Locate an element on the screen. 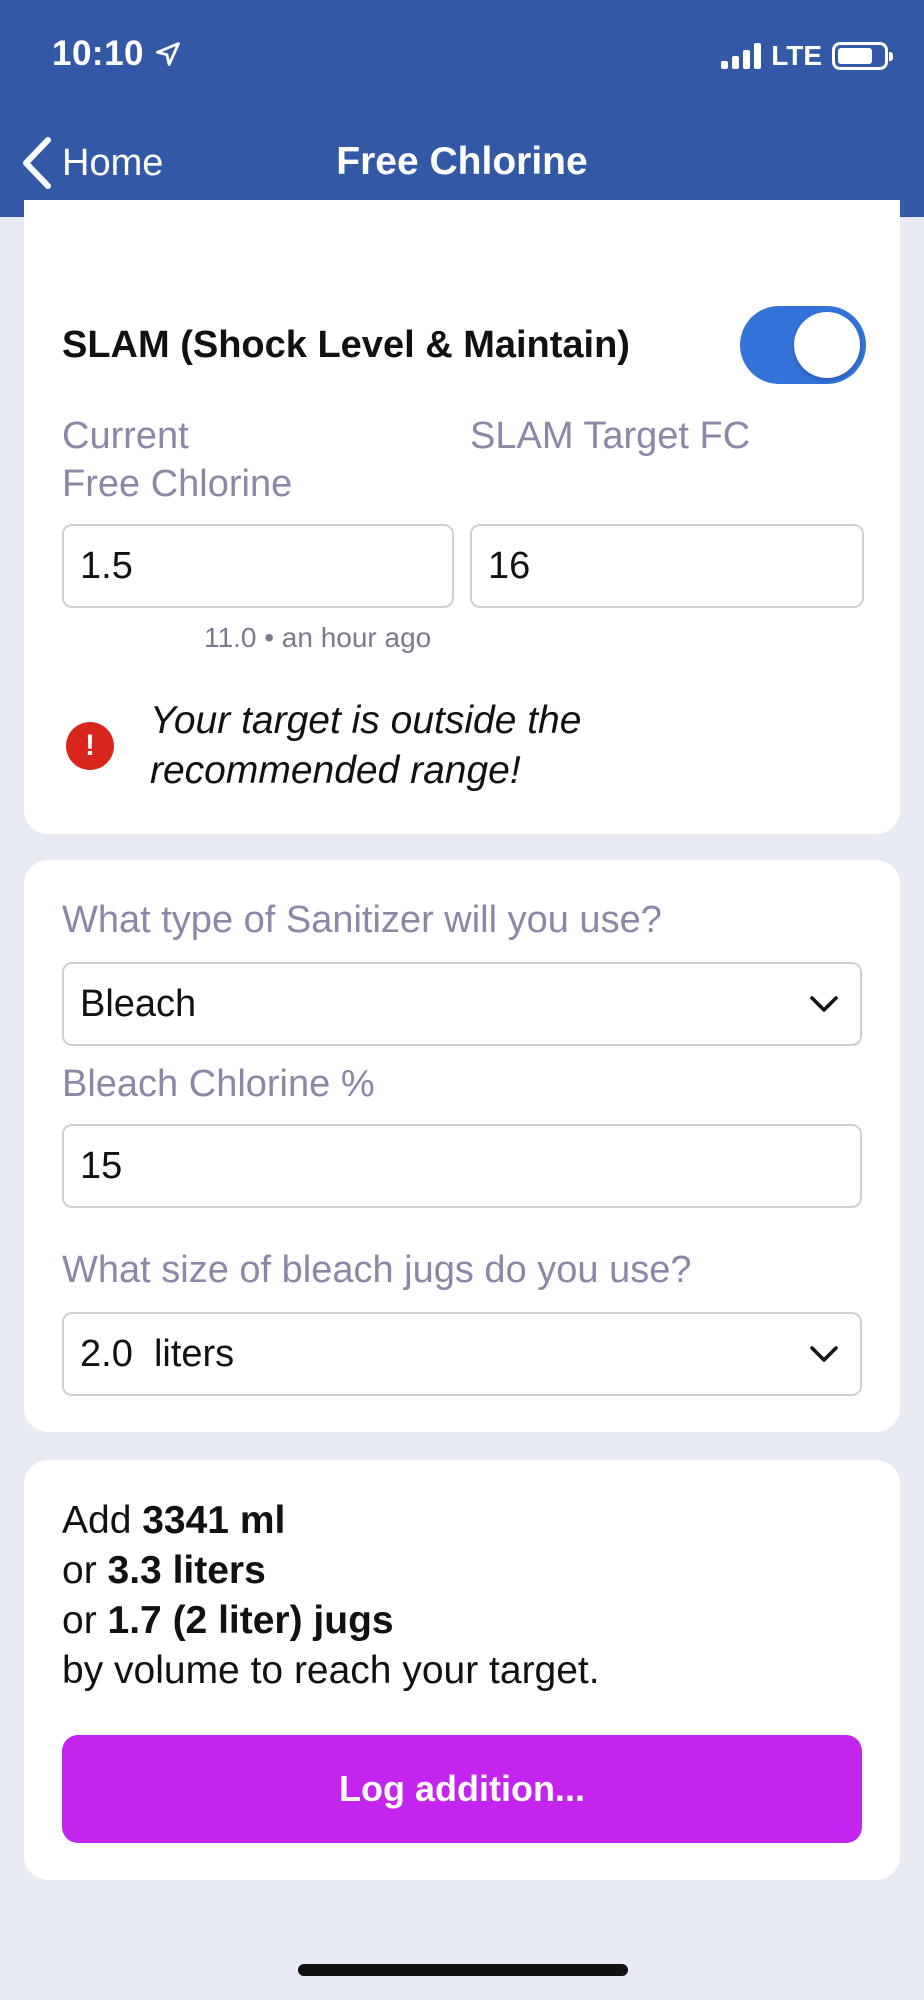 The image size is (924, 2000). bleach-percent-input: 15 is located at coordinates (462, 1166).